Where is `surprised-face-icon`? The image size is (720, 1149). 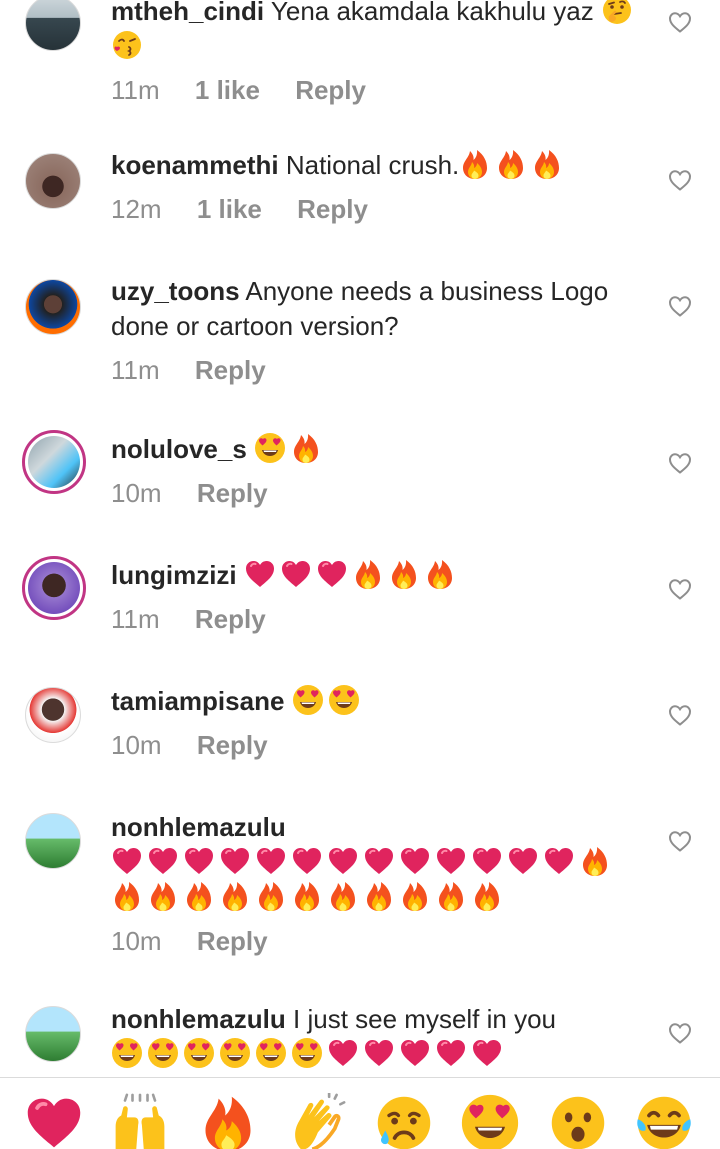
surprised-face-icon is located at coordinates (578, 1121).